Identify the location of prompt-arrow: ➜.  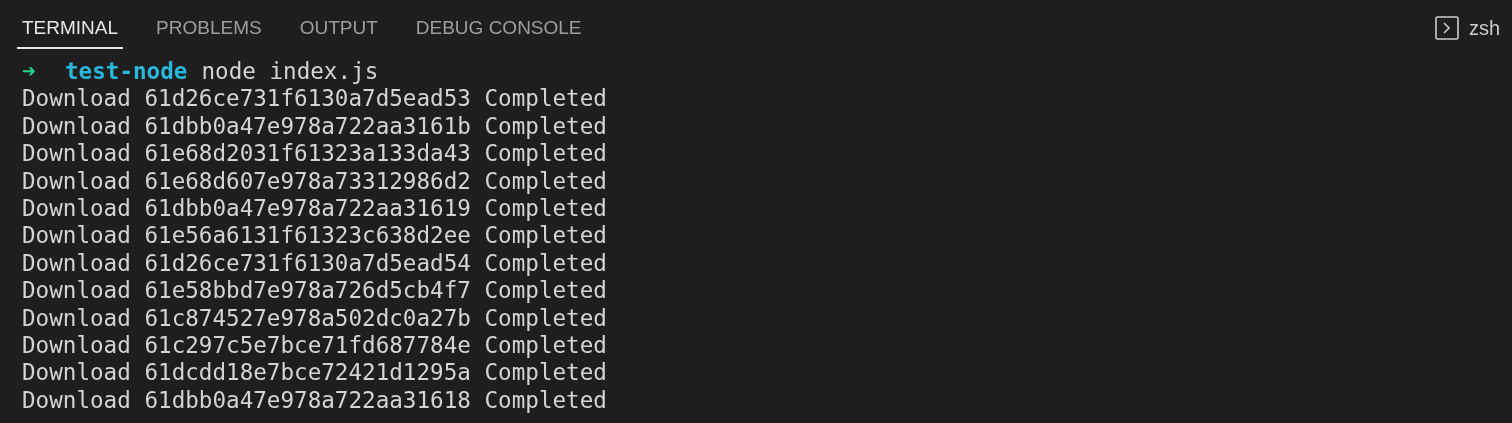
(29, 72).